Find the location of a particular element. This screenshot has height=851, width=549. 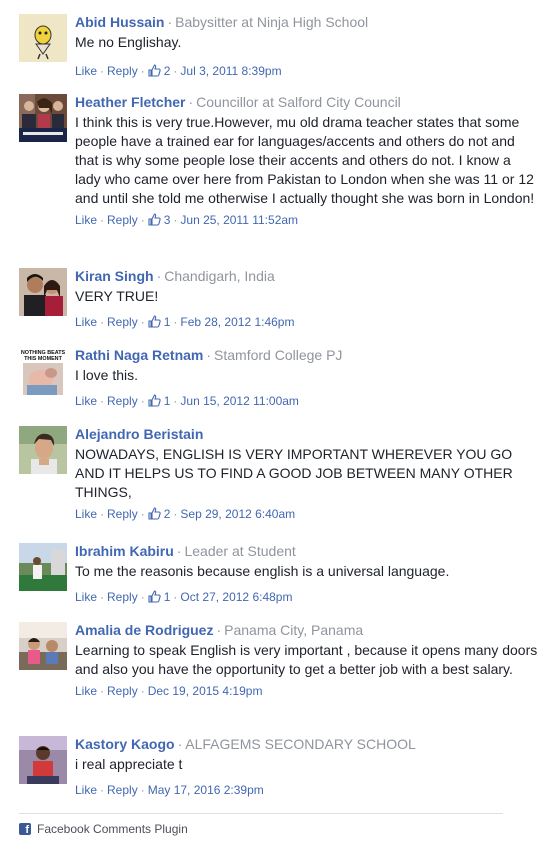

author-subtitle: Stamford College PJ is located at coordinates (278, 355).